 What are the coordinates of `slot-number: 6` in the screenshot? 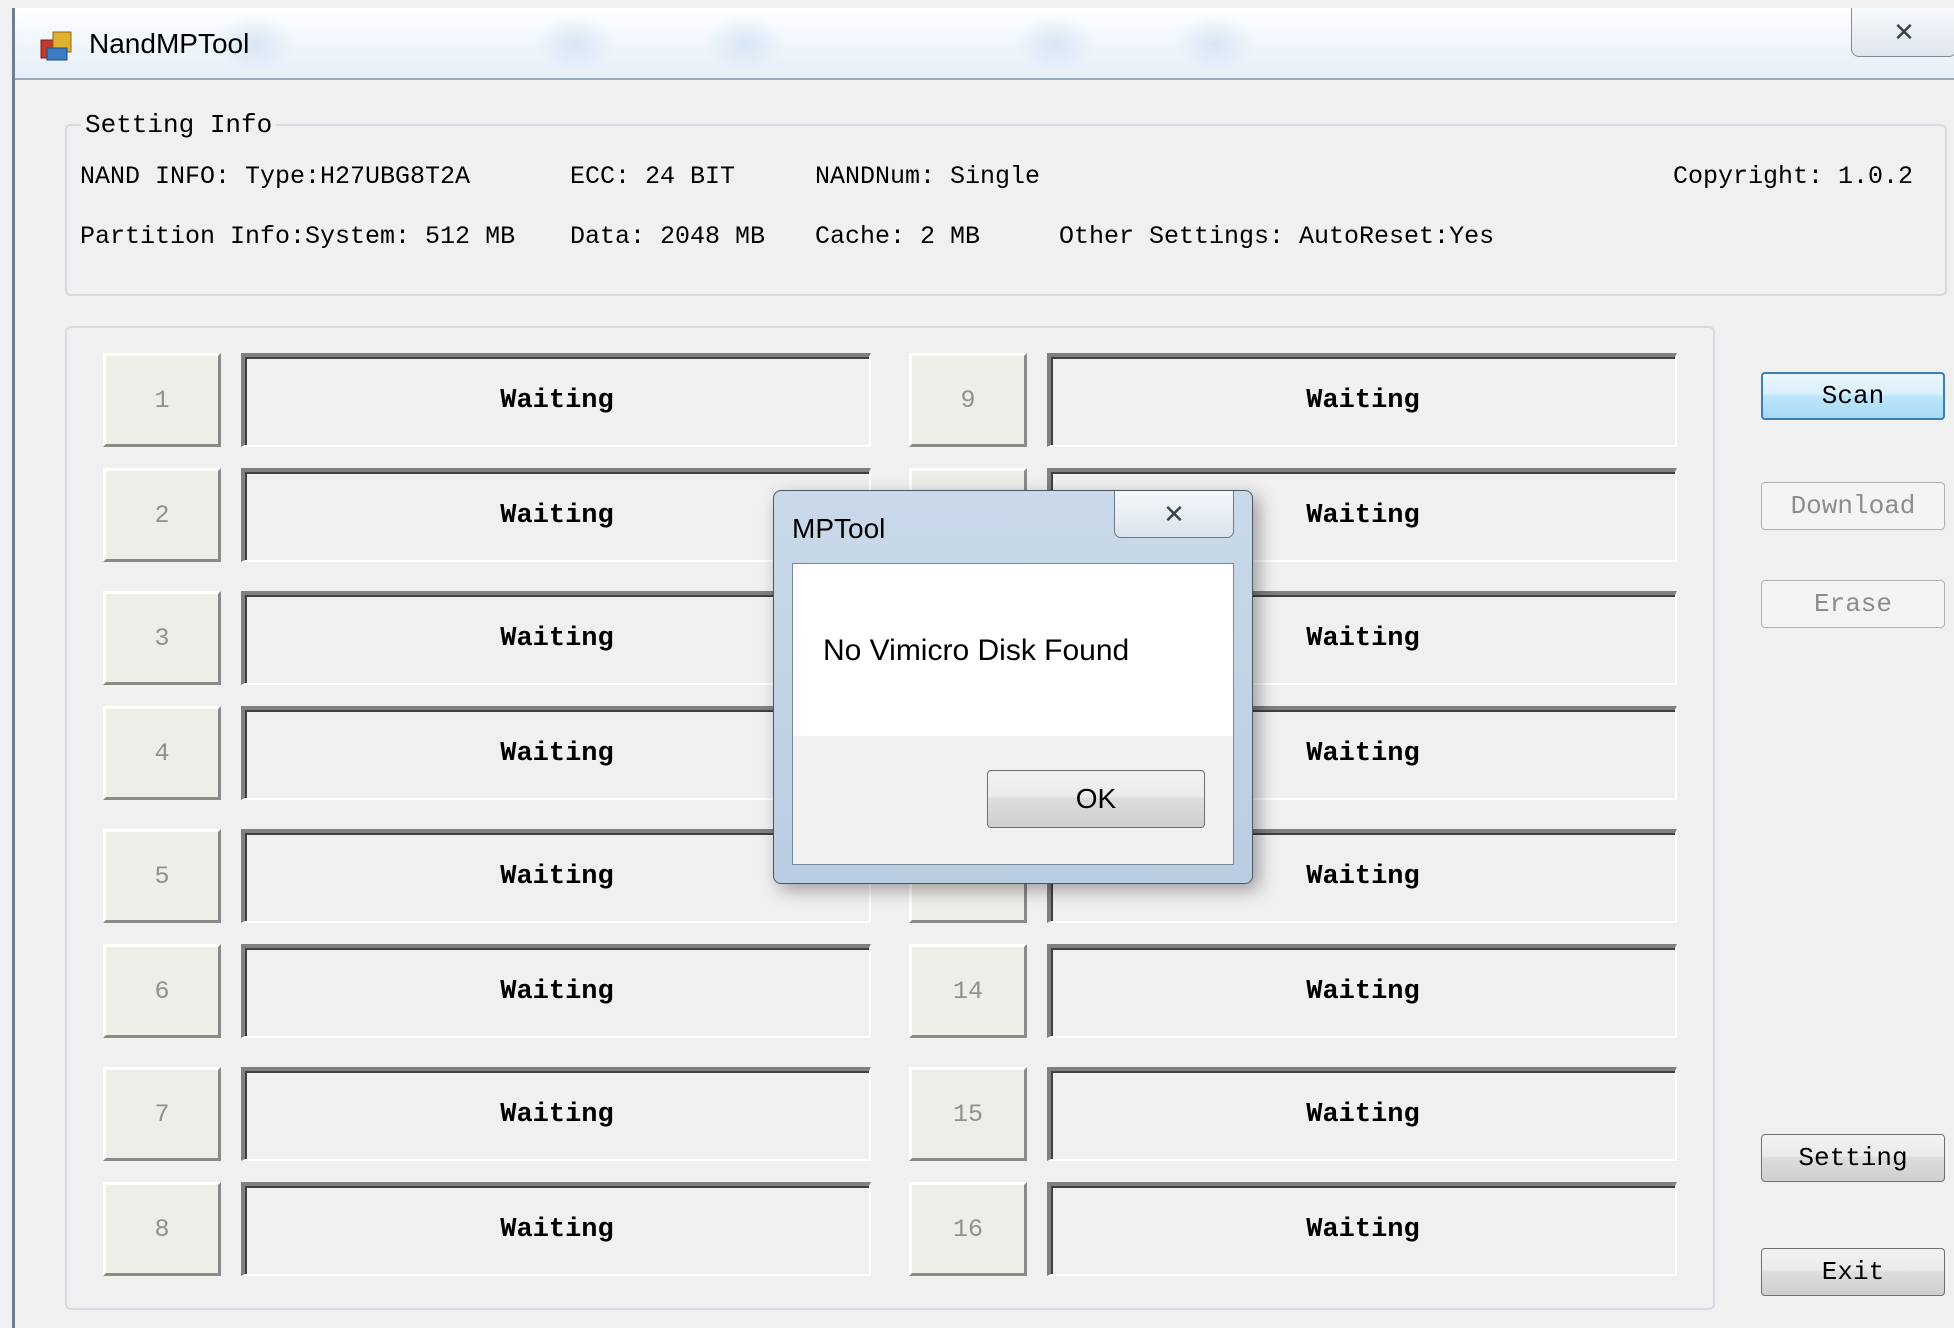 It's located at (162, 991).